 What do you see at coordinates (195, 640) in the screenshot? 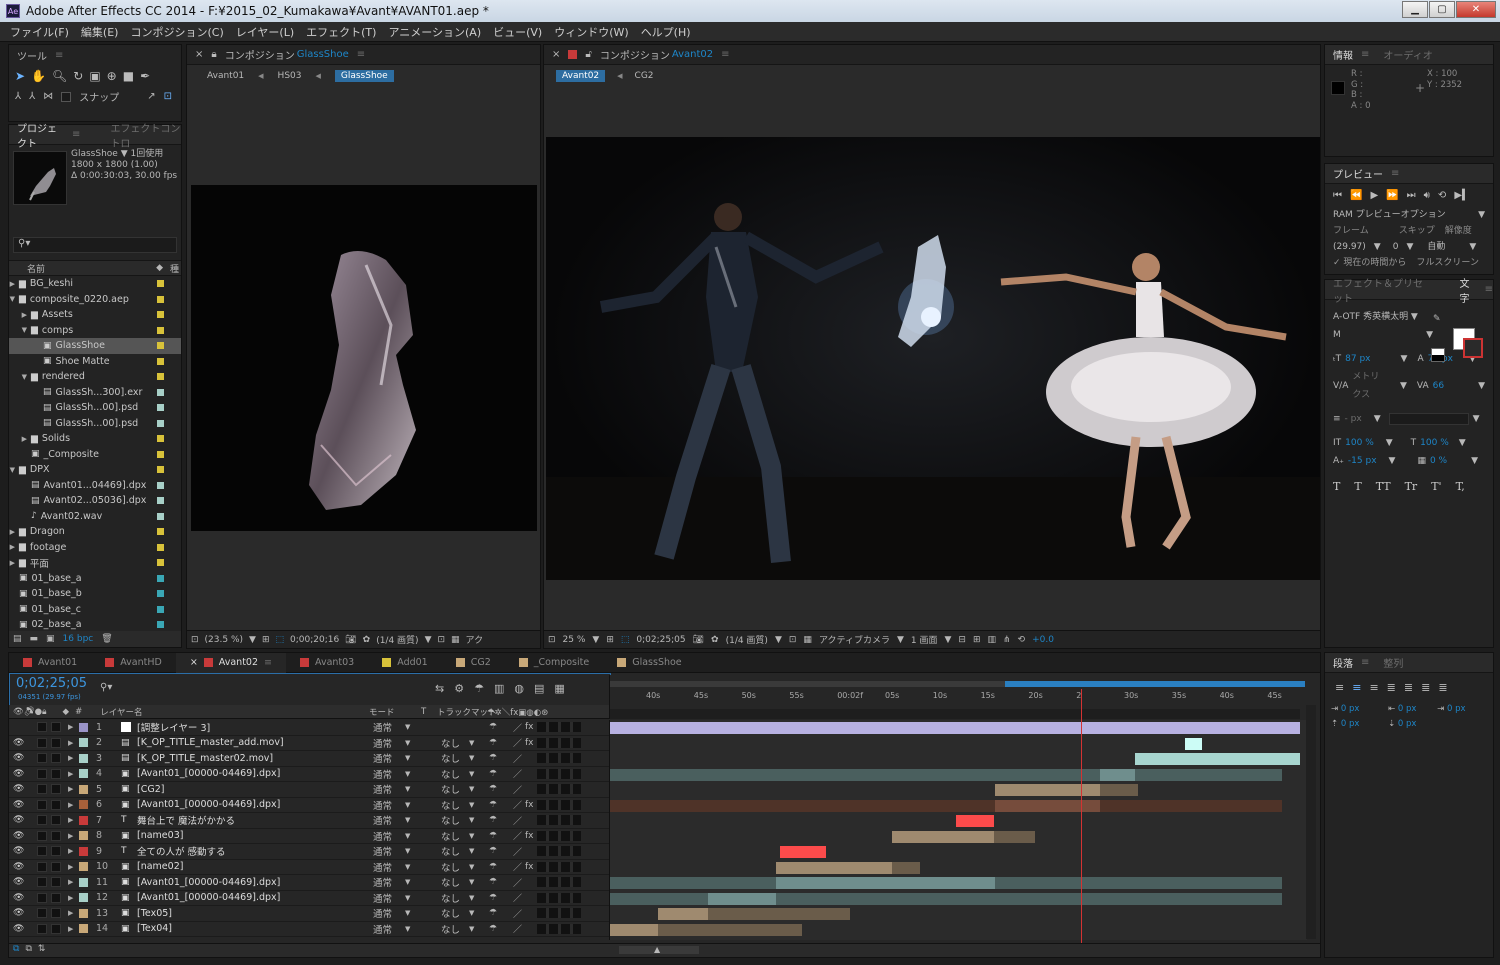
I see `always-preview-icon: ⊡` at bounding box center [195, 640].